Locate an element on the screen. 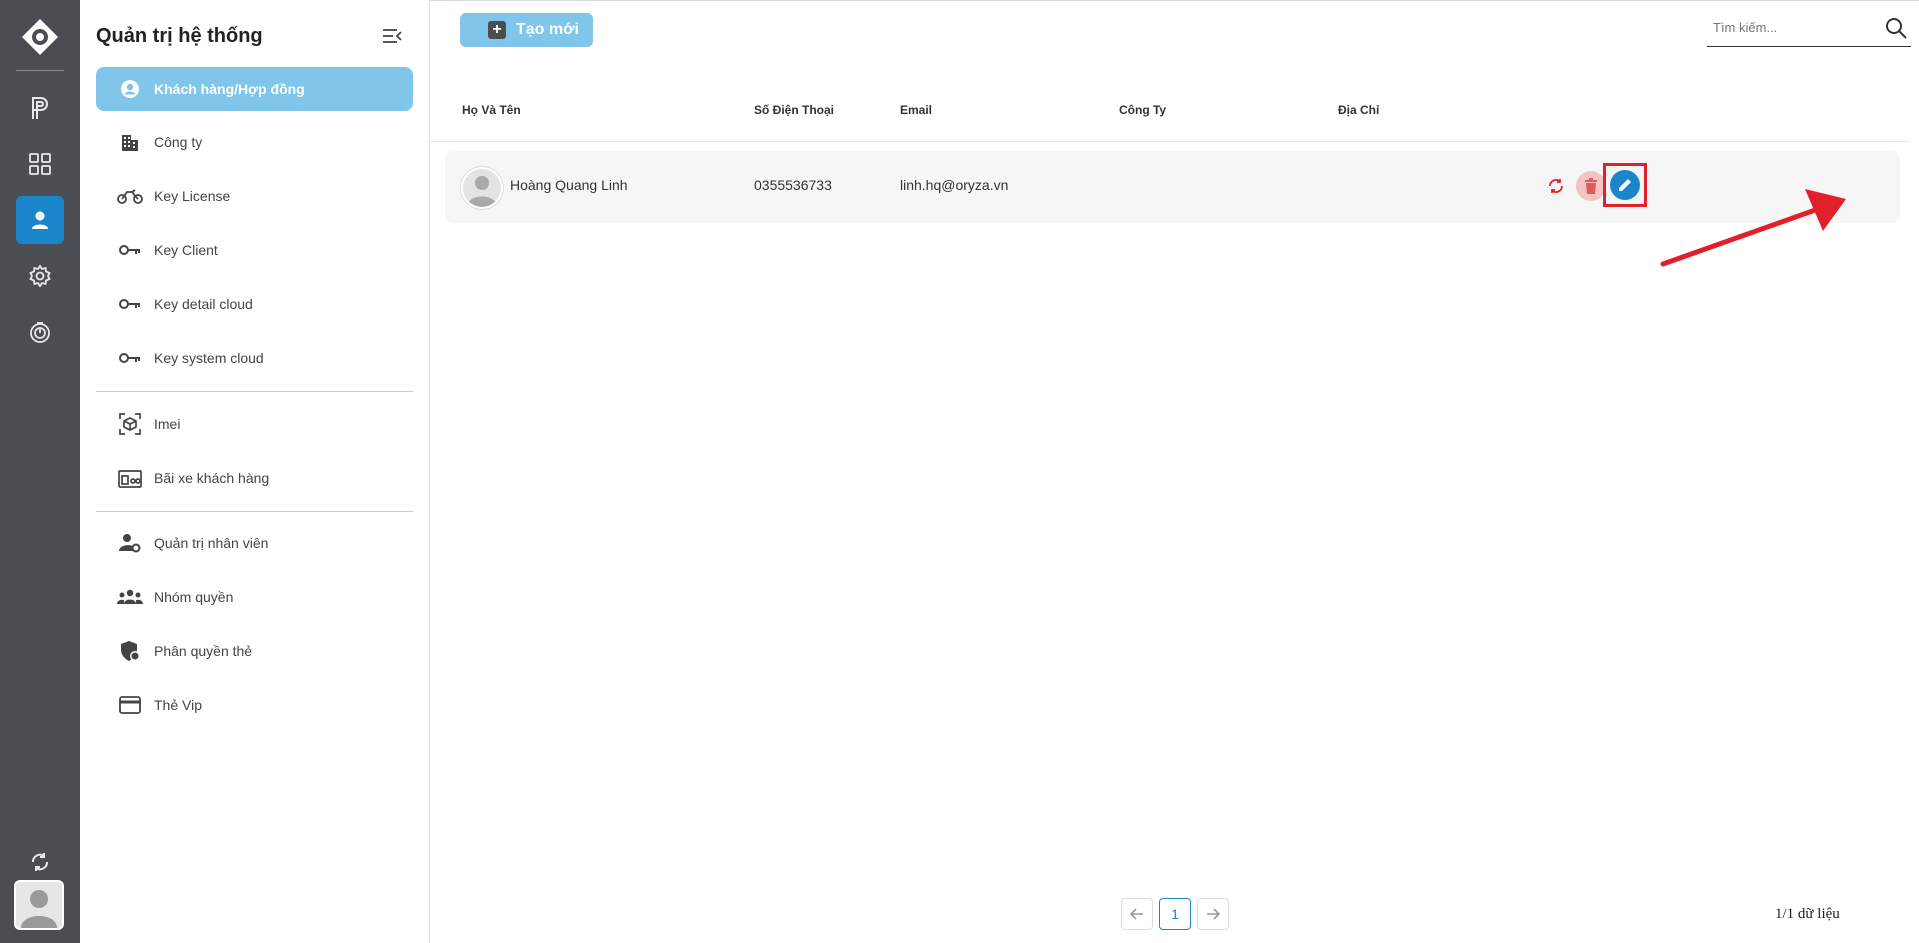  rail-parking is located at coordinates (40, 108).